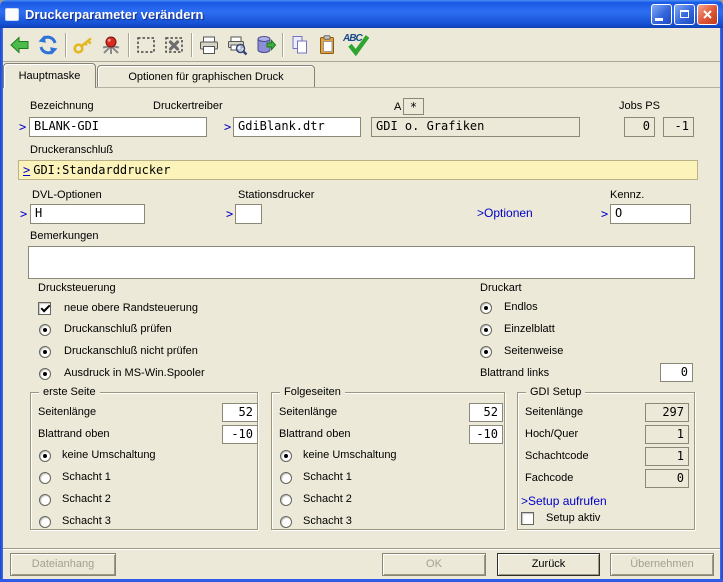  Describe the element at coordinates (227, 127) in the screenshot. I see `druckertreiber-lookup-prompt: >` at that location.